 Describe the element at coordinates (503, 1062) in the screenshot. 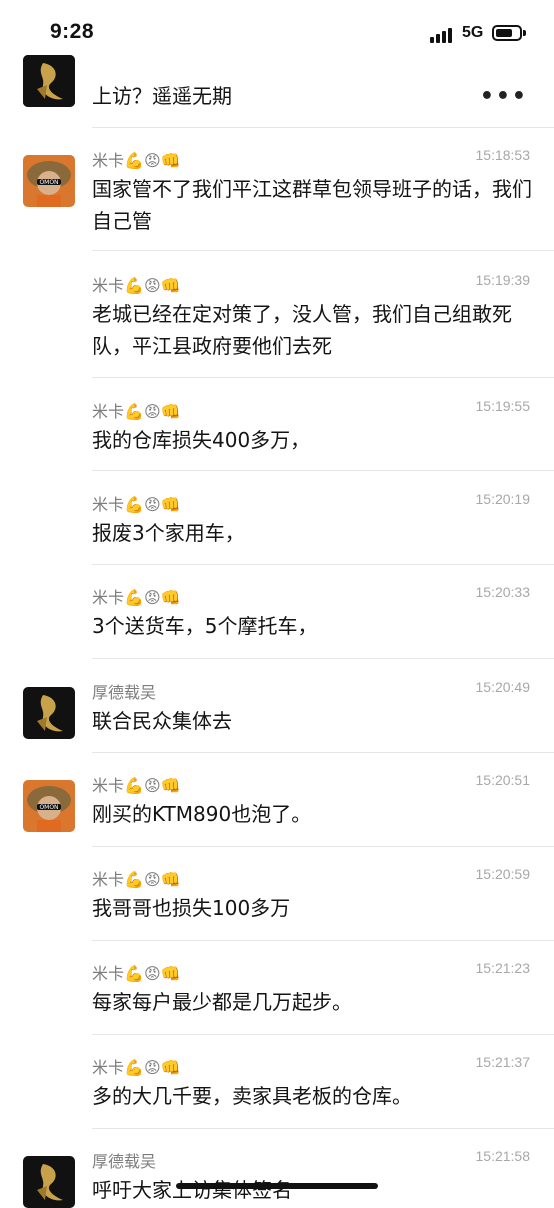

I see `message-time: 15:21:37` at that location.